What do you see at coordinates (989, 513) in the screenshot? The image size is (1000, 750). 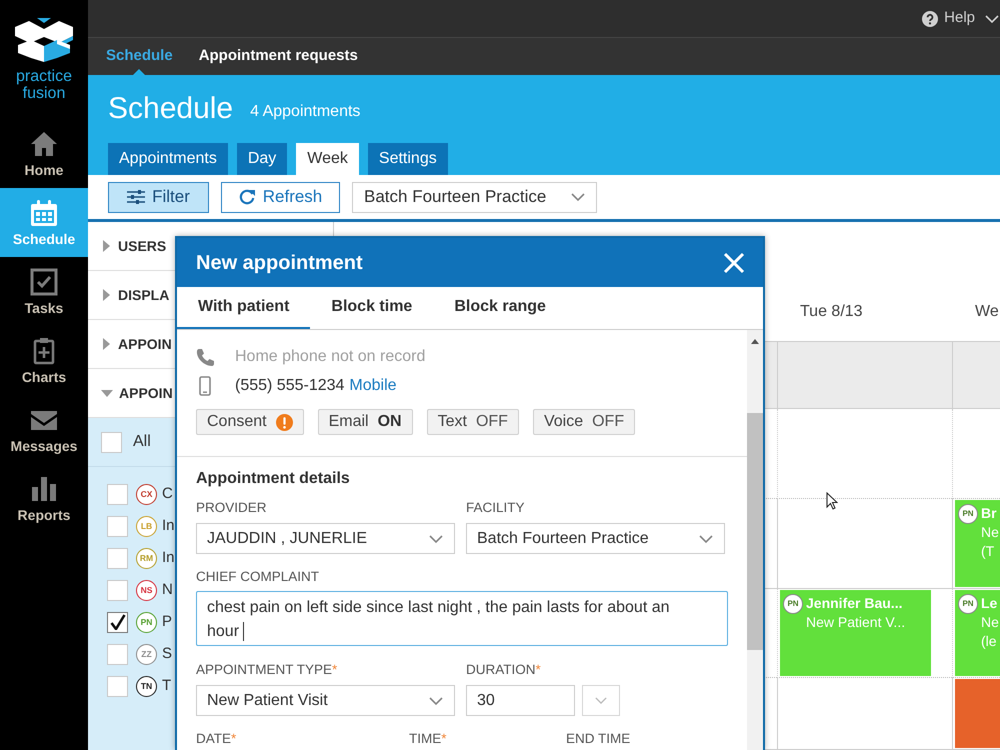 I see `event-title: Br` at bounding box center [989, 513].